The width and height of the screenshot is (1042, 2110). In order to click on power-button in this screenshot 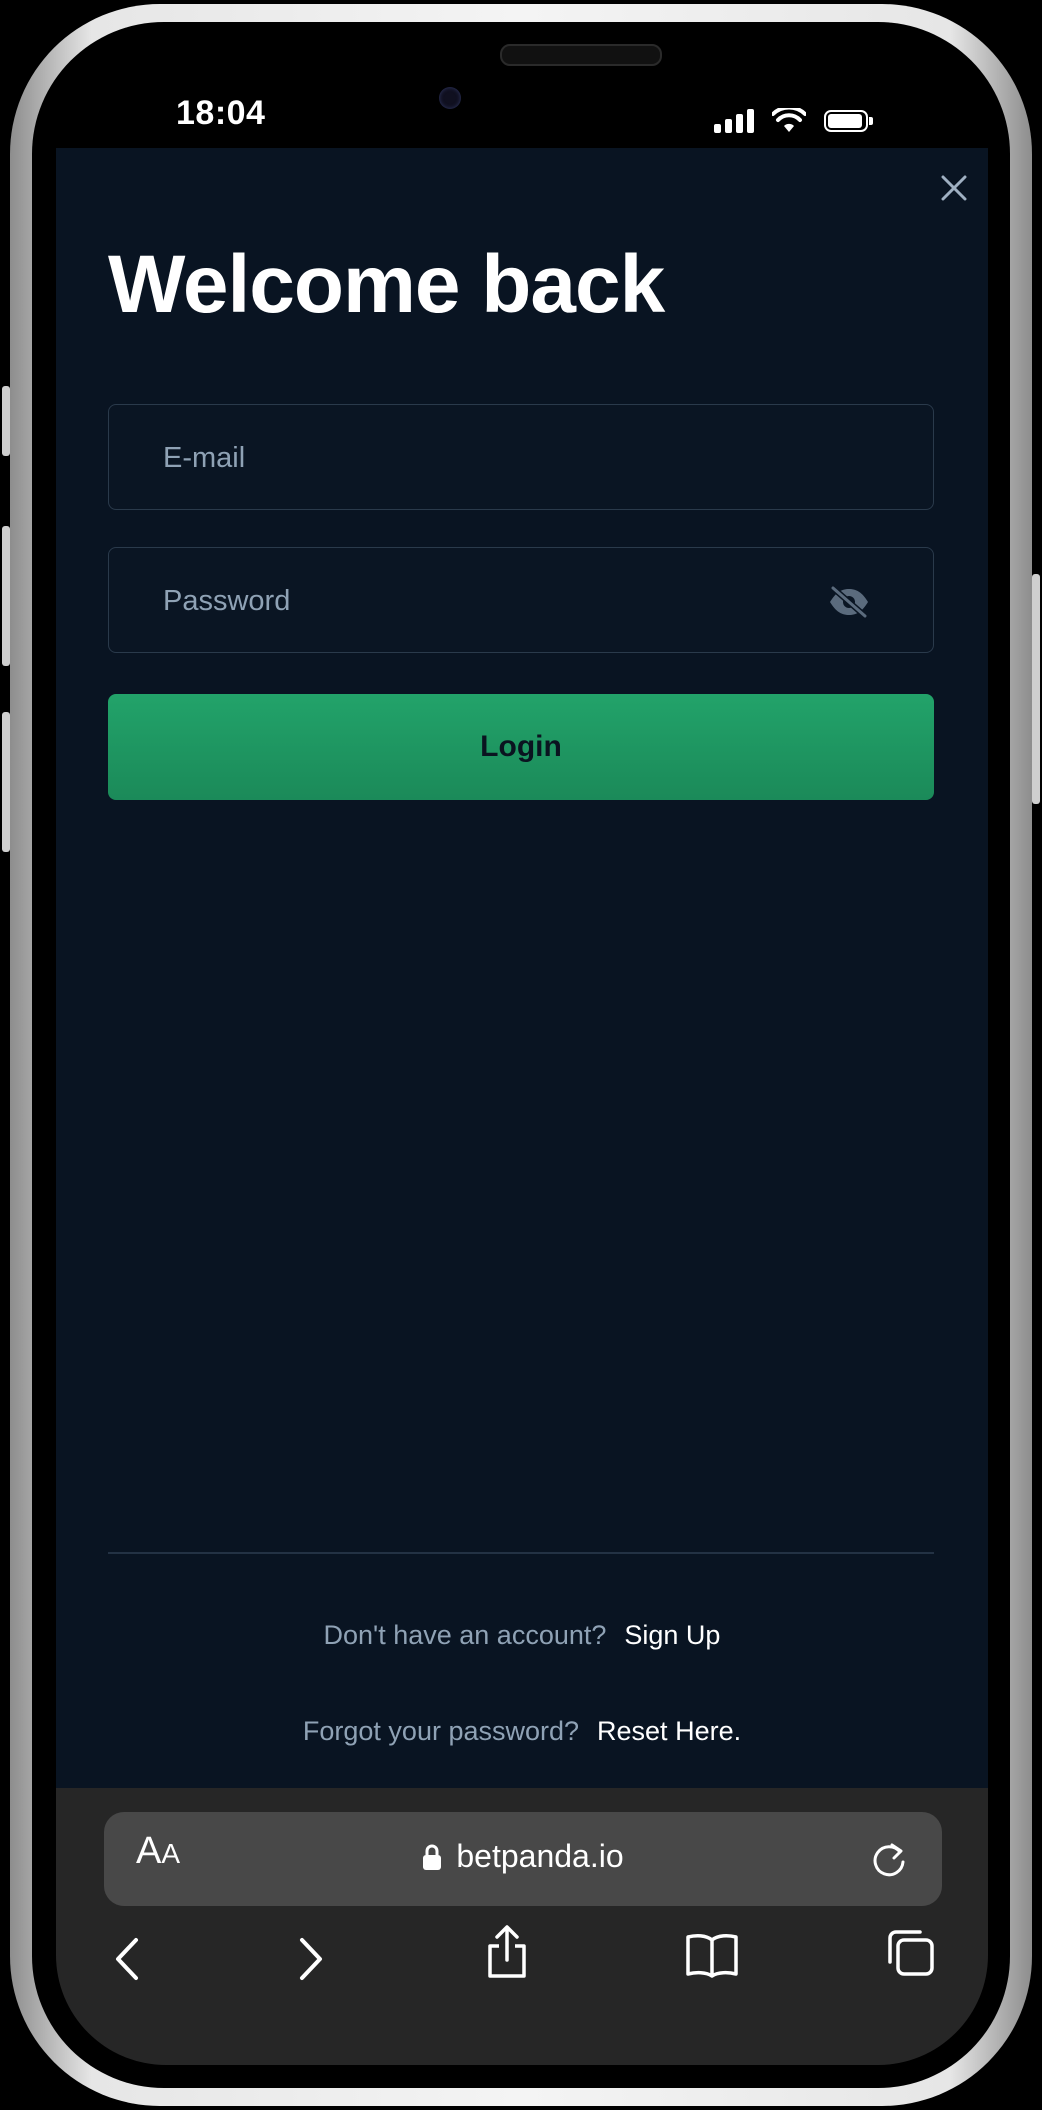, I will do `click(1036, 689)`.